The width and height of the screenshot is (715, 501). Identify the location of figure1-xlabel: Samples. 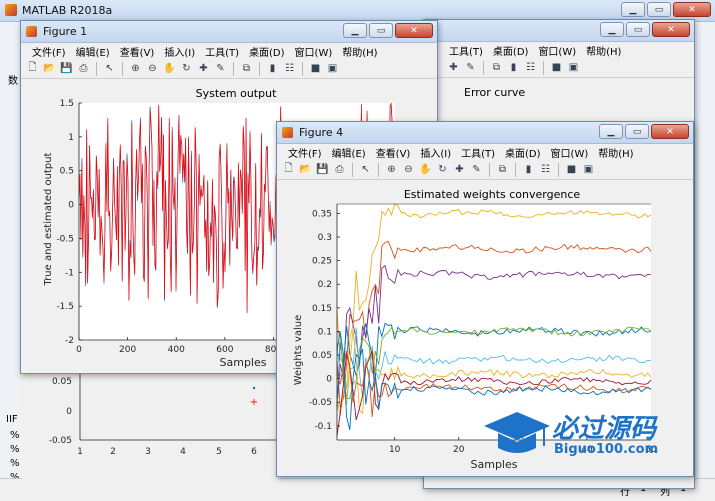
(243, 362).